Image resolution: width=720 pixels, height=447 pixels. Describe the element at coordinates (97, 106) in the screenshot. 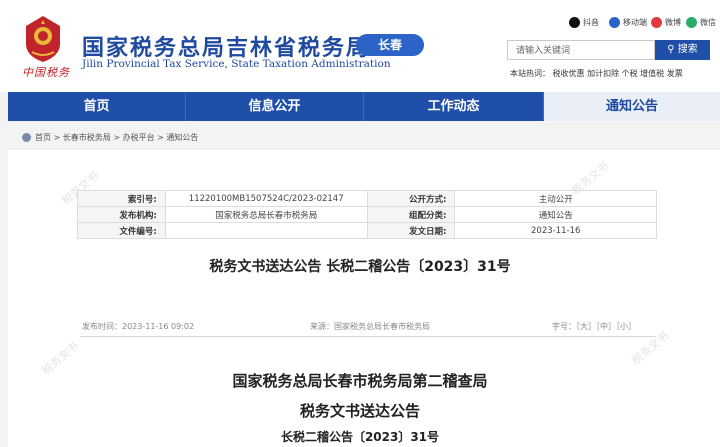

I see `nav-item-home: 首页` at that location.